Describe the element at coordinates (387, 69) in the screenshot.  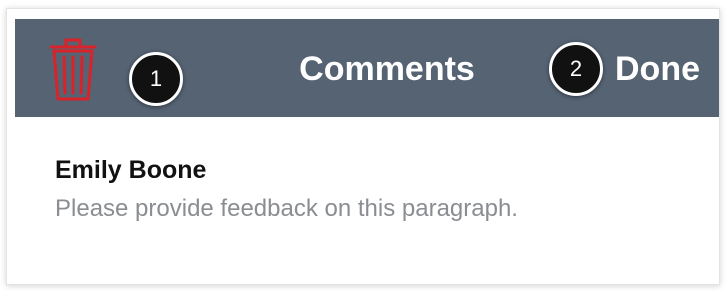
I see `page-title: Comments` at that location.